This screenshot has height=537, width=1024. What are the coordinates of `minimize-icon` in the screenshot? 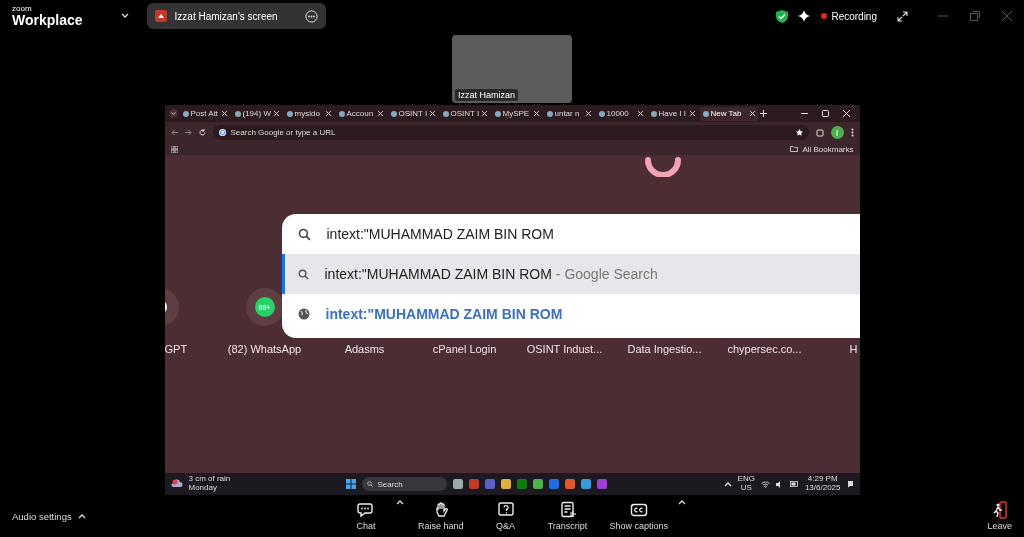 It's located at (804, 113).